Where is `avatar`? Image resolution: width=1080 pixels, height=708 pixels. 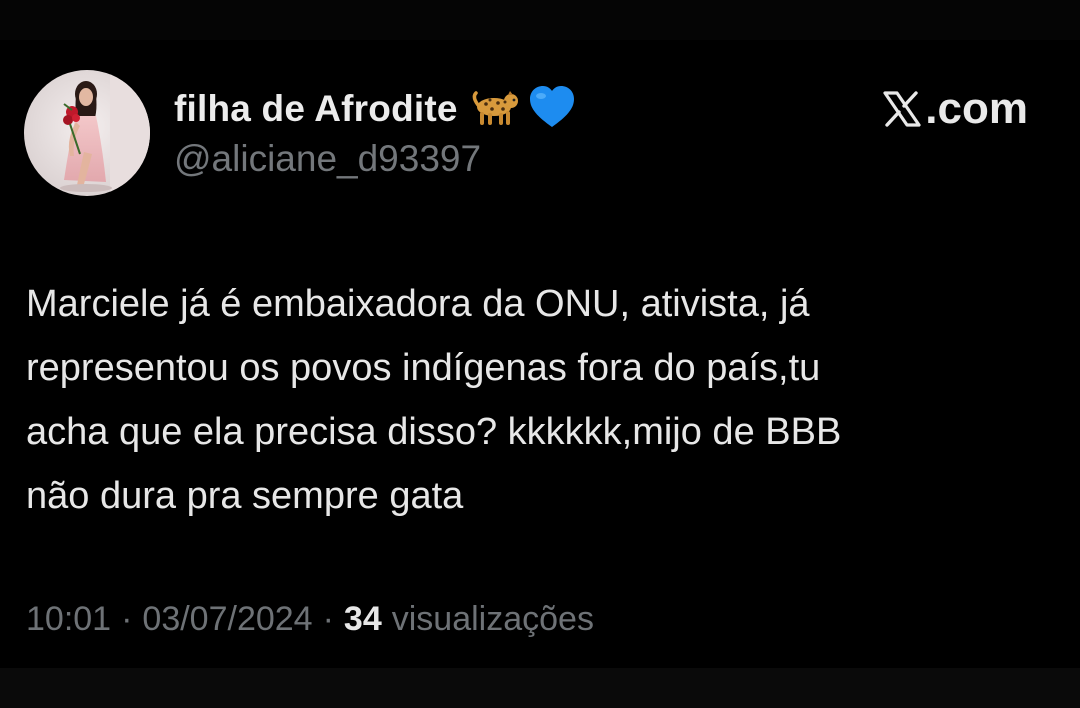
avatar is located at coordinates (87, 133).